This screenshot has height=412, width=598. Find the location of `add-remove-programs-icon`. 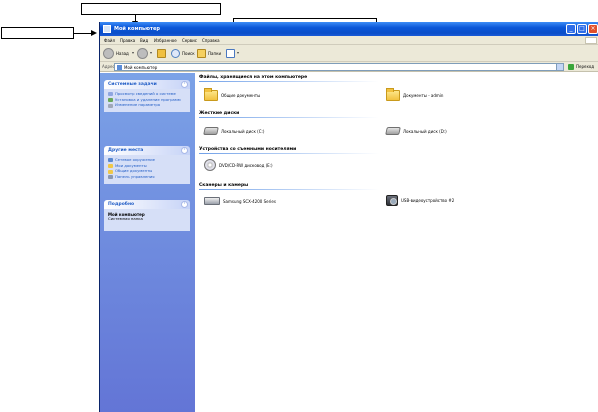

add-remove-programs-icon is located at coordinates (110, 99).